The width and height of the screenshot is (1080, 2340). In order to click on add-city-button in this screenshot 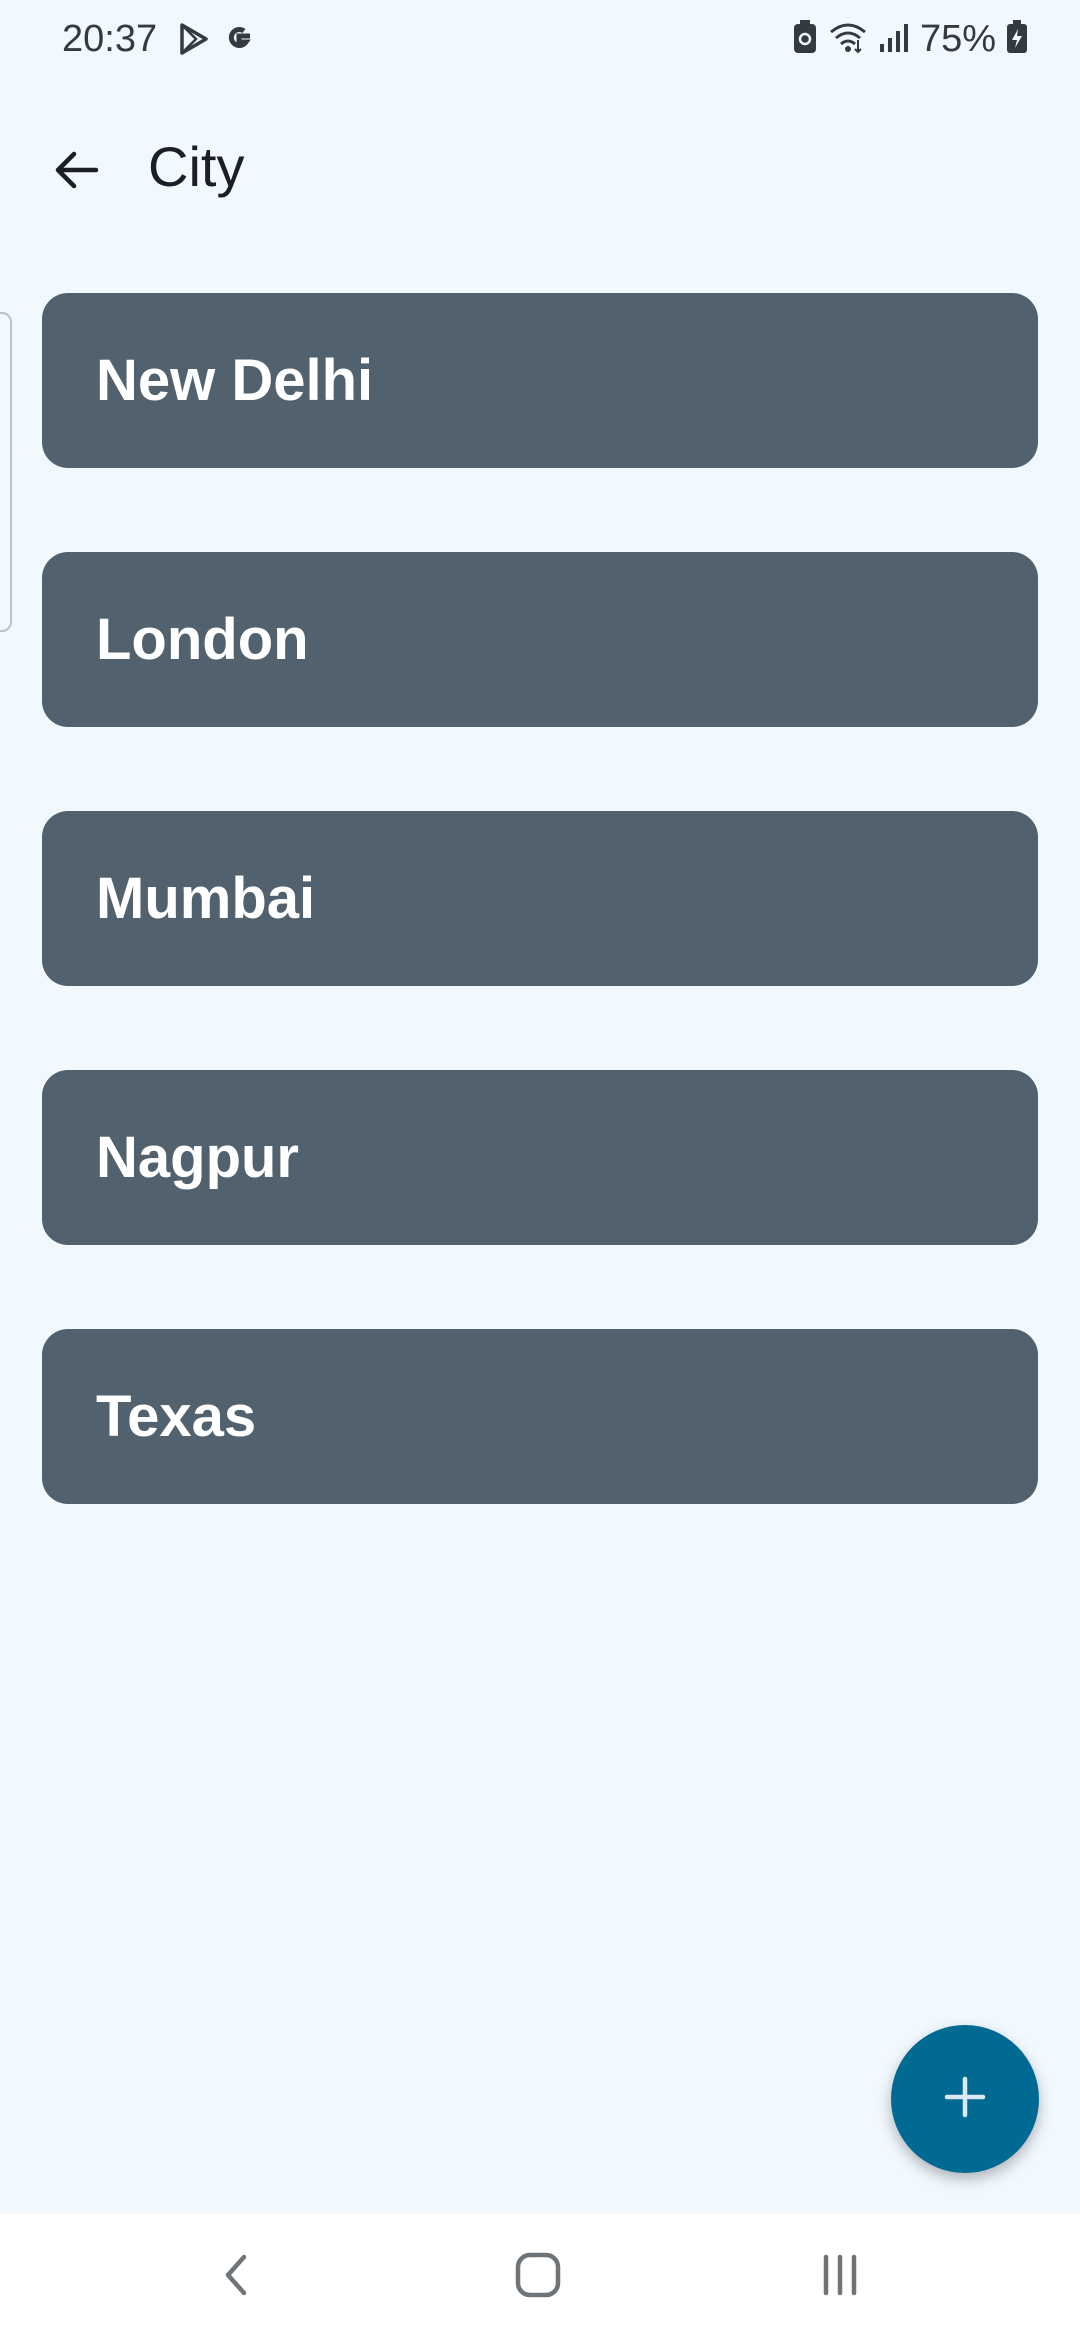, I will do `click(965, 2099)`.